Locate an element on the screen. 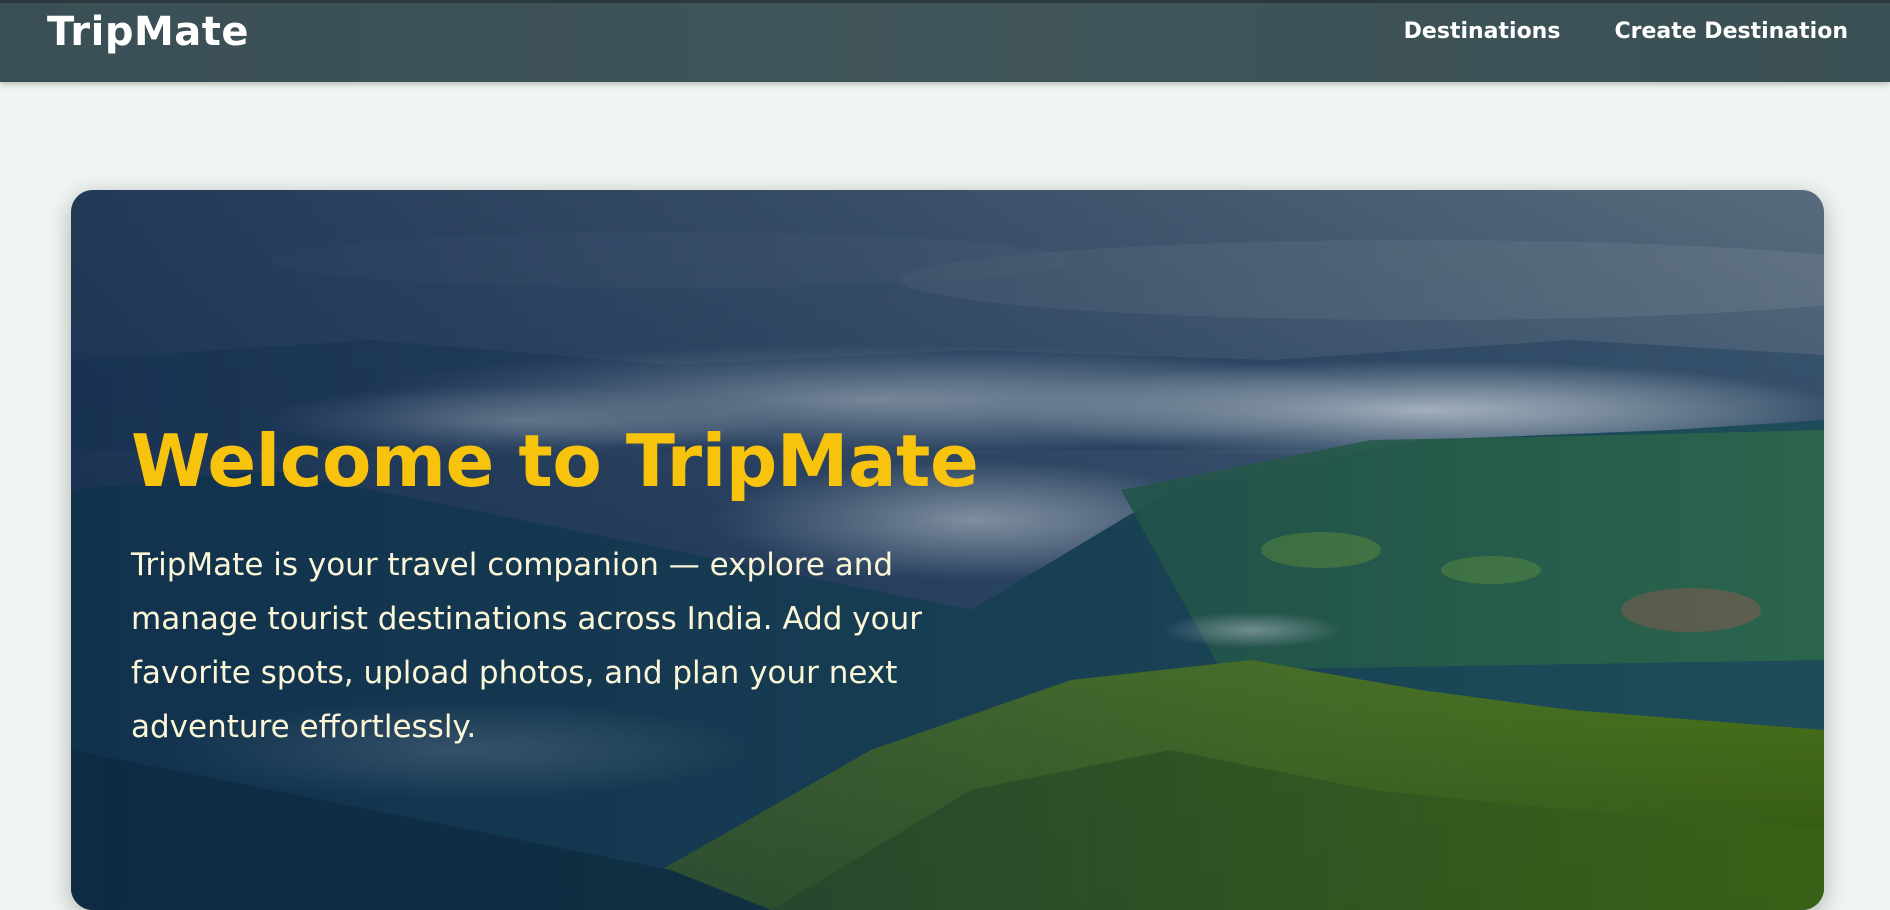 The image size is (1890, 910). hero-title: Welcome to TripMate is located at coordinates (555, 461).